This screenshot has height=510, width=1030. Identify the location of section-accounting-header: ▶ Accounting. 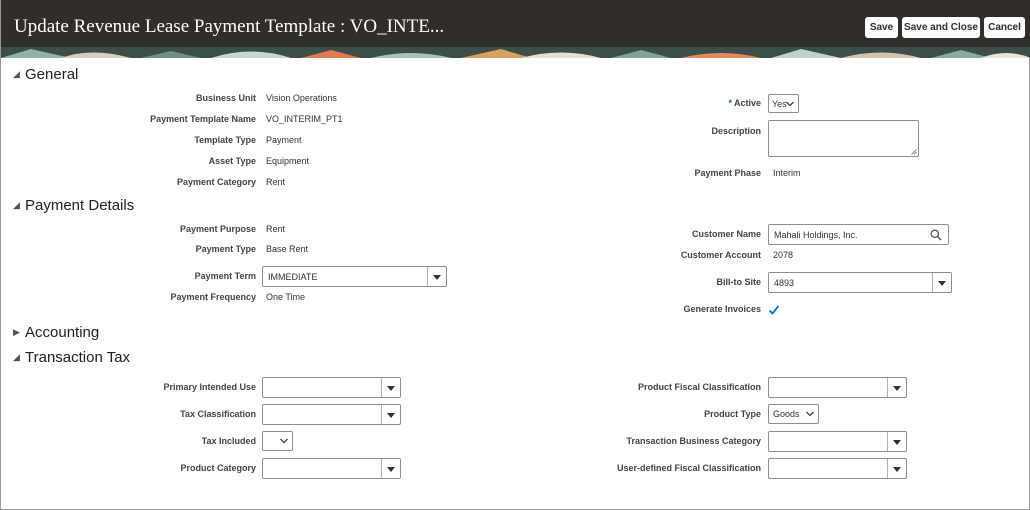
(56, 332).